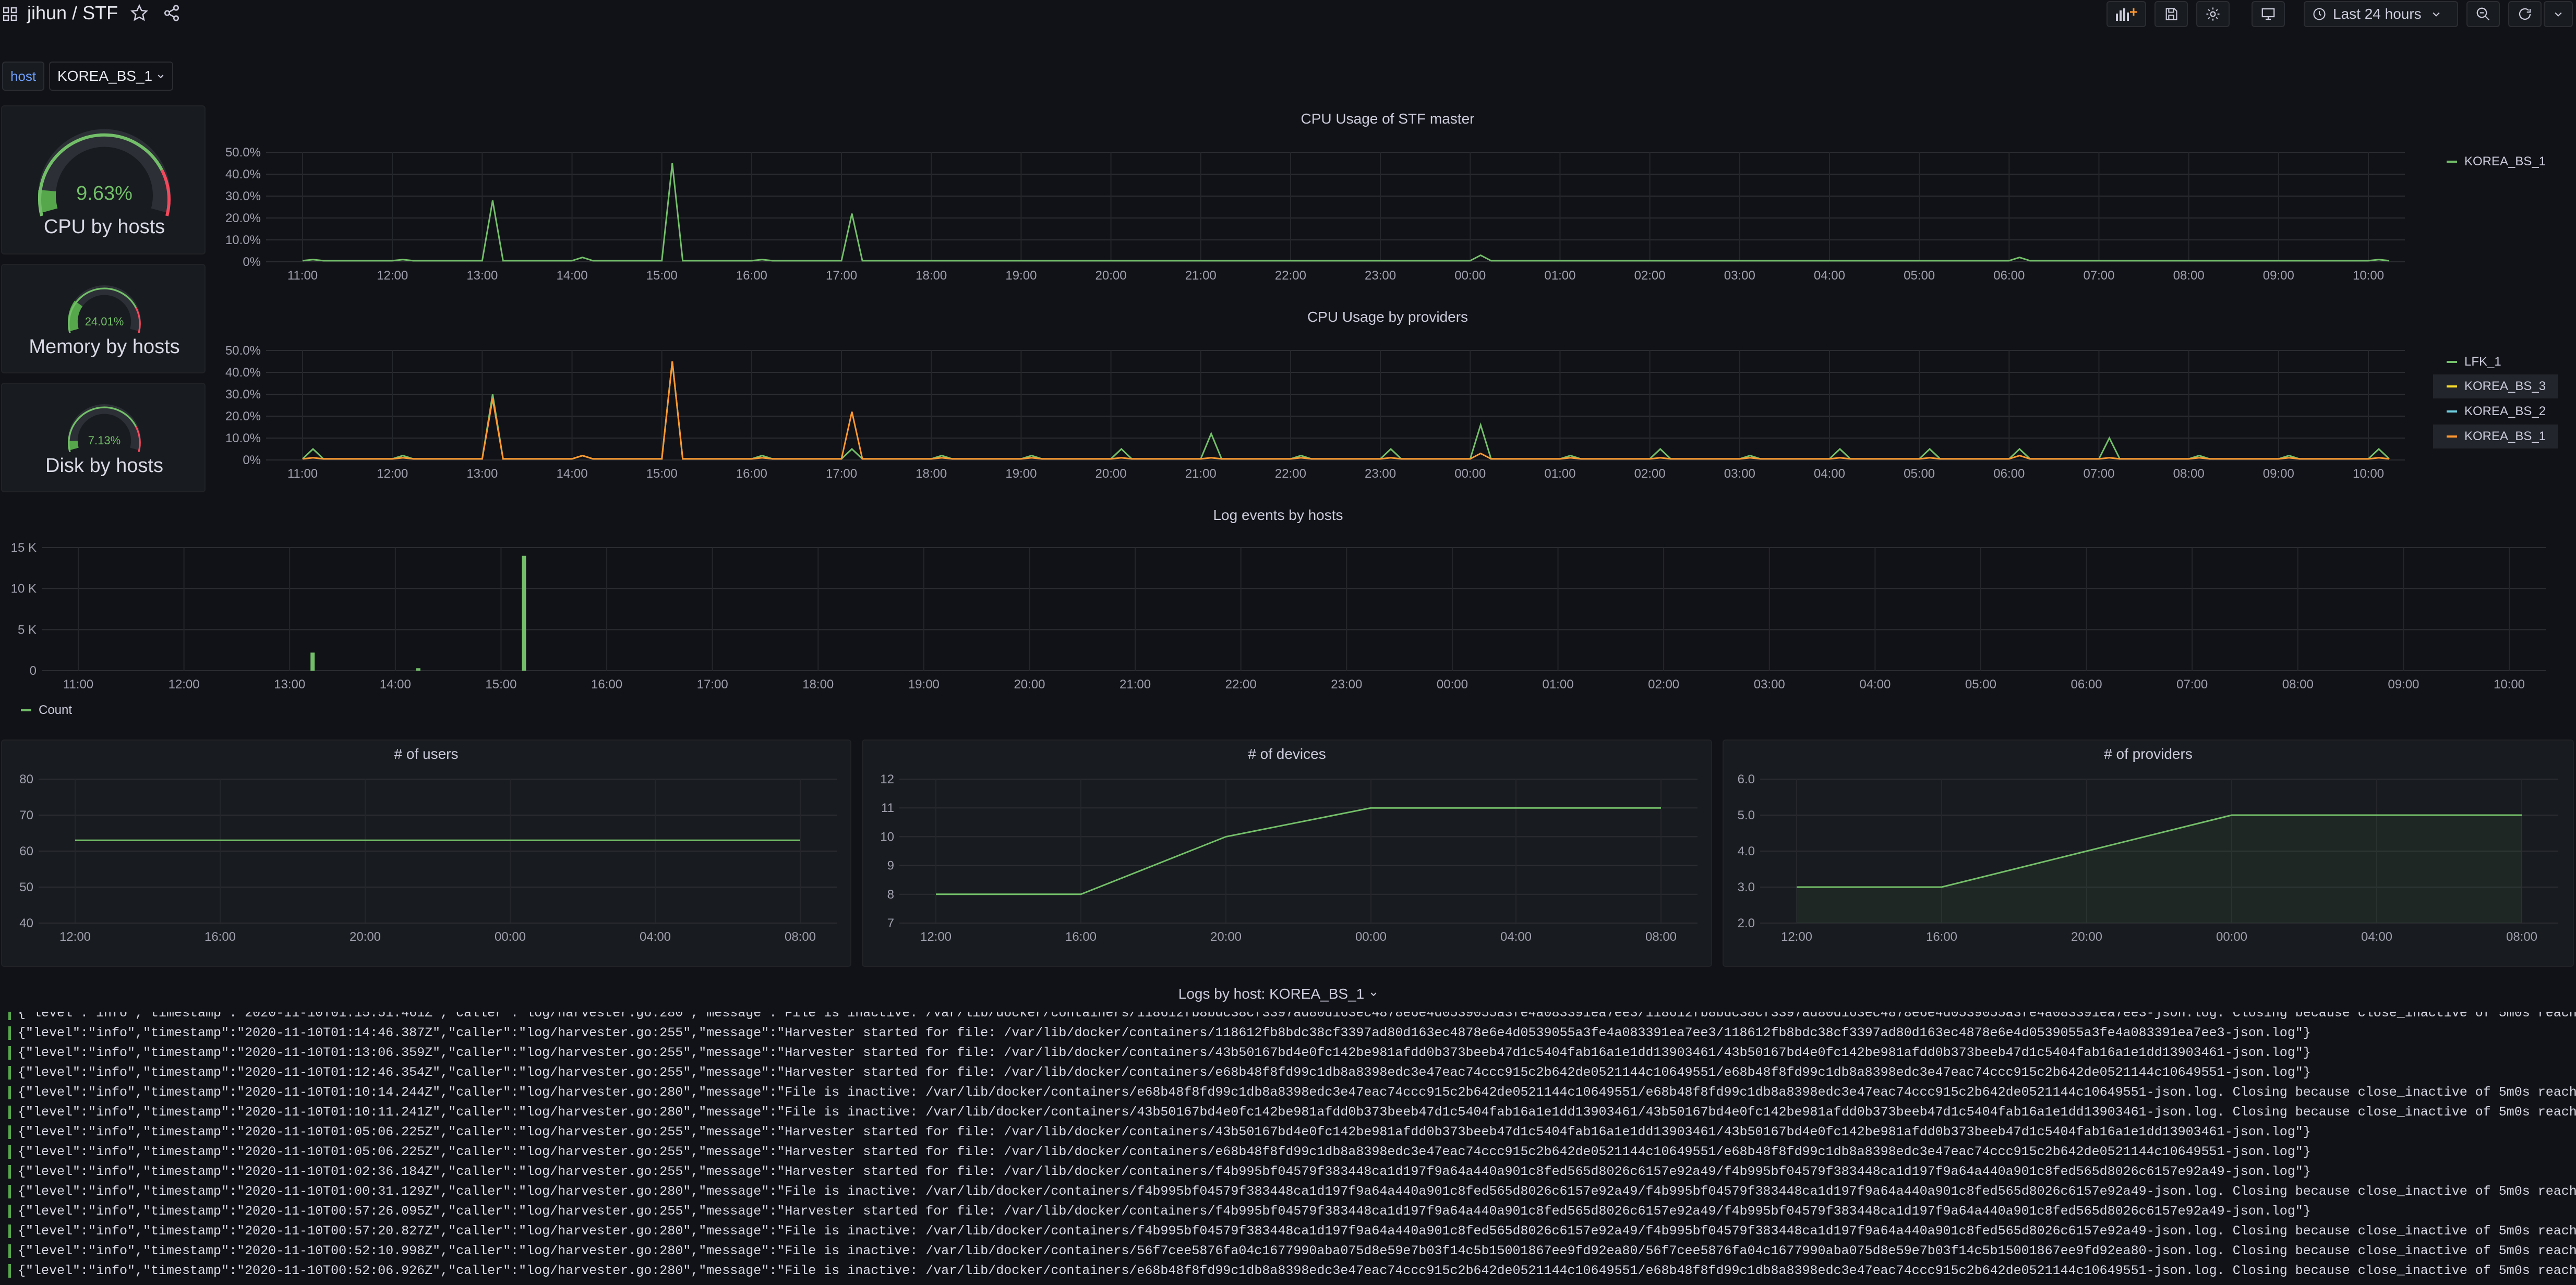 The image size is (2576, 1285). What do you see at coordinates (26, 923) in the screenshot?
I see `y-tick-label: 40` at bounding box center [26, 923].